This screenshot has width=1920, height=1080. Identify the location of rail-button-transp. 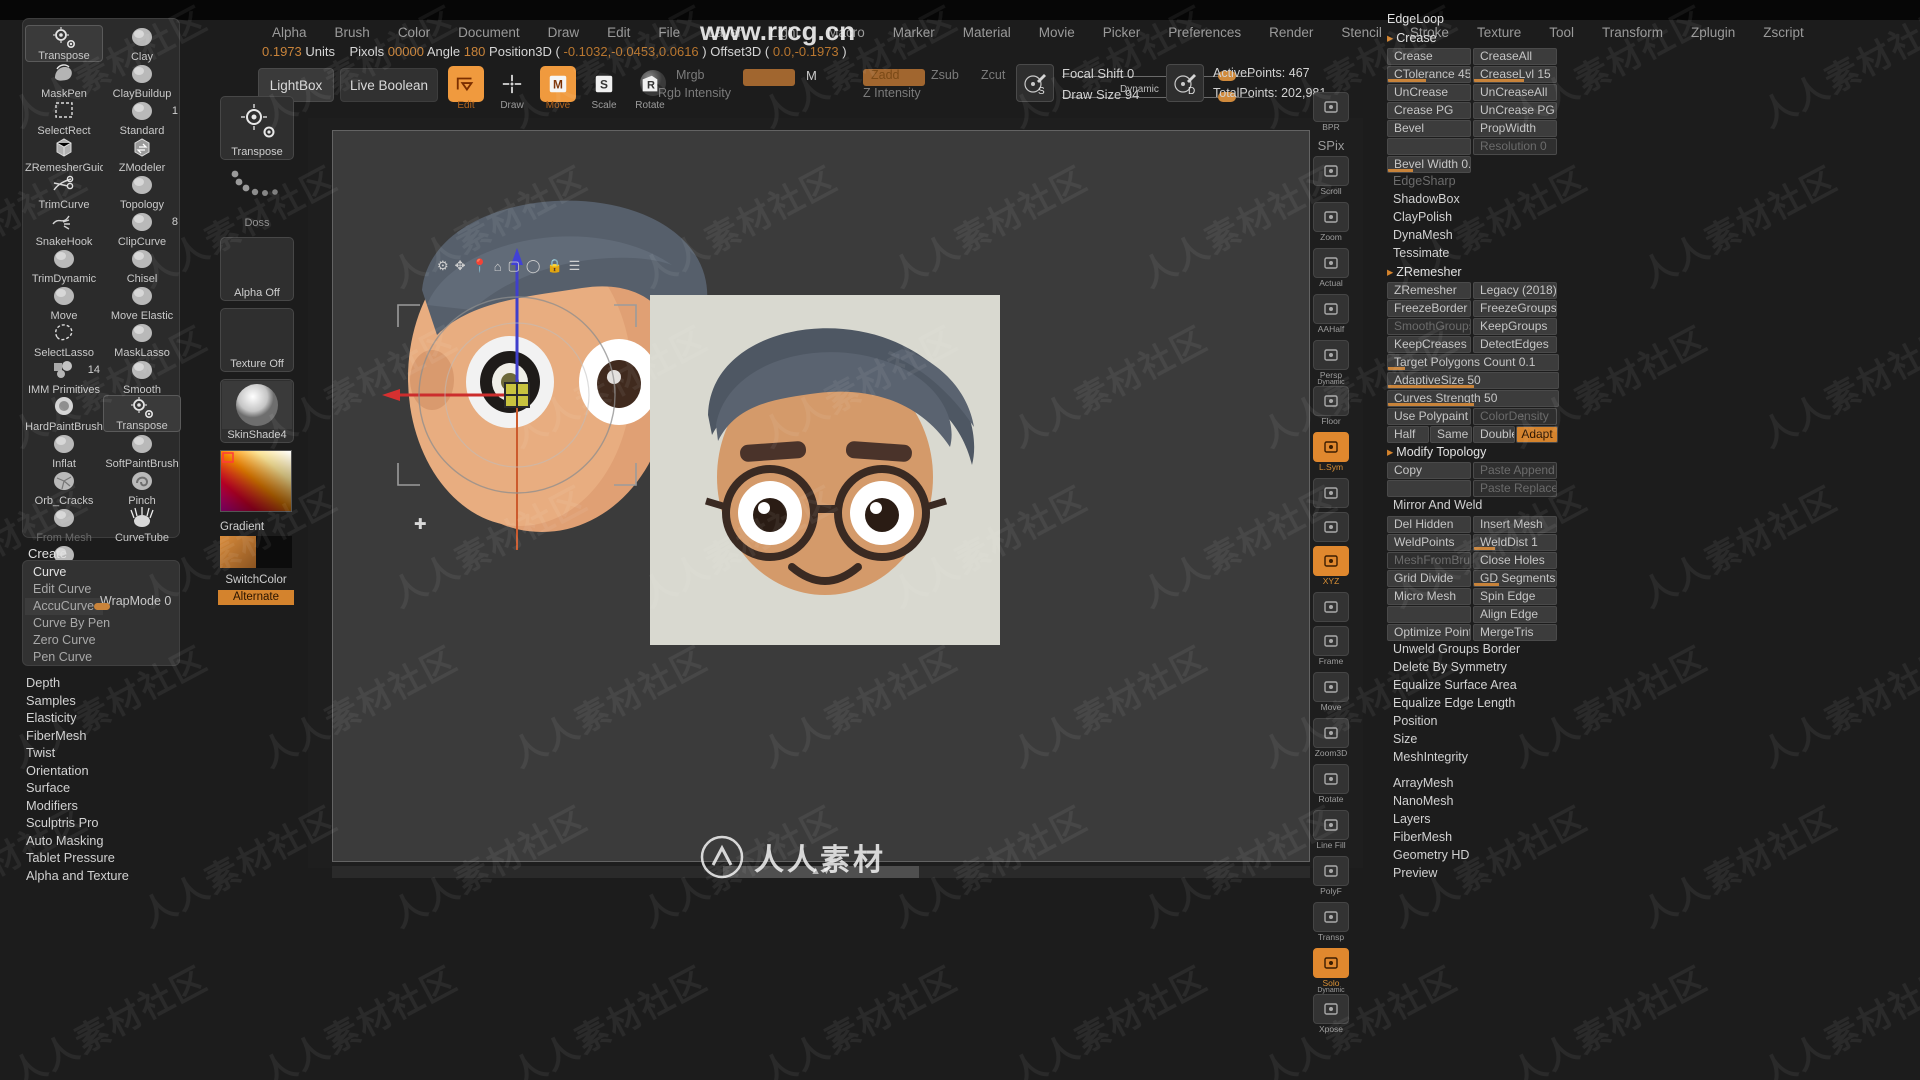
(1331, 917).